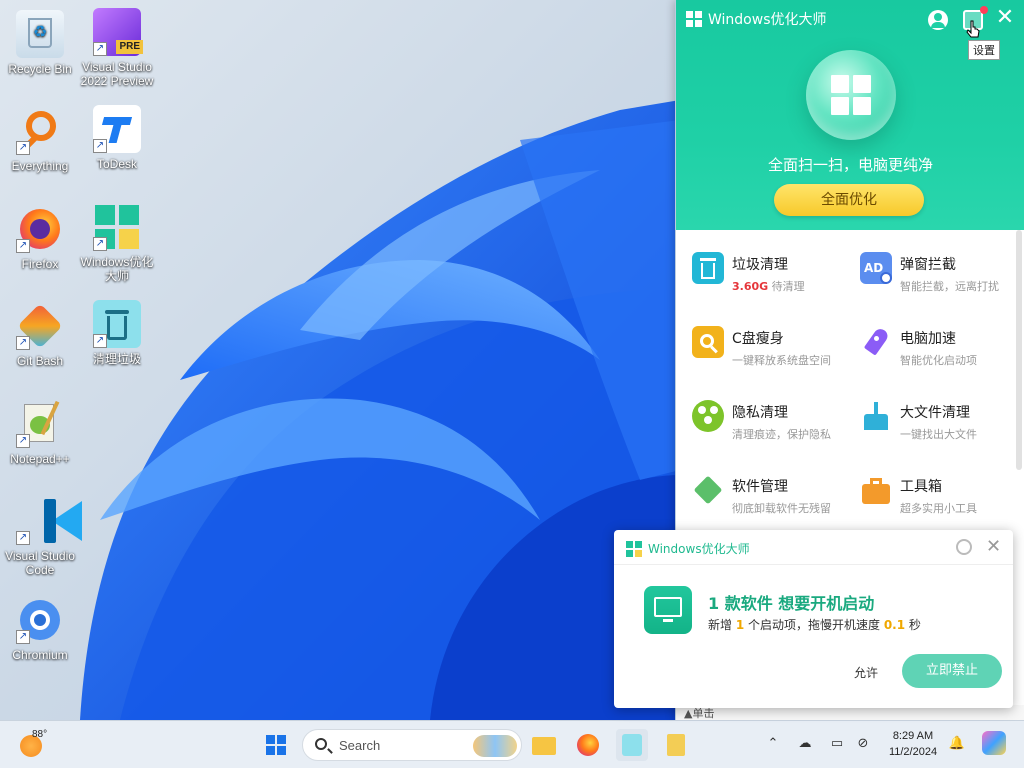 The width and height of the screenshot is (1024, 768). What do you see at coordinates (40, 229) in the screenshot?
I see `firefox-icon: ↗` at bounding box center [40, 229].